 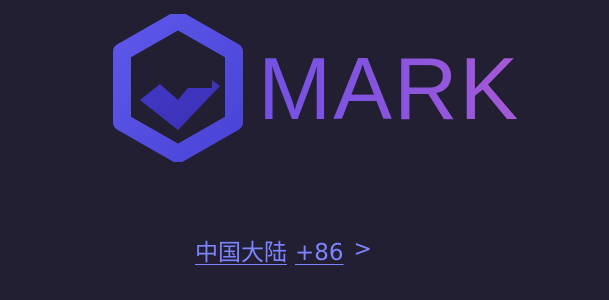 What do you see at coordinates (241, 253) in the screenshot?
I see `region-name: 中国大陆` at bounding box center [241, 253].